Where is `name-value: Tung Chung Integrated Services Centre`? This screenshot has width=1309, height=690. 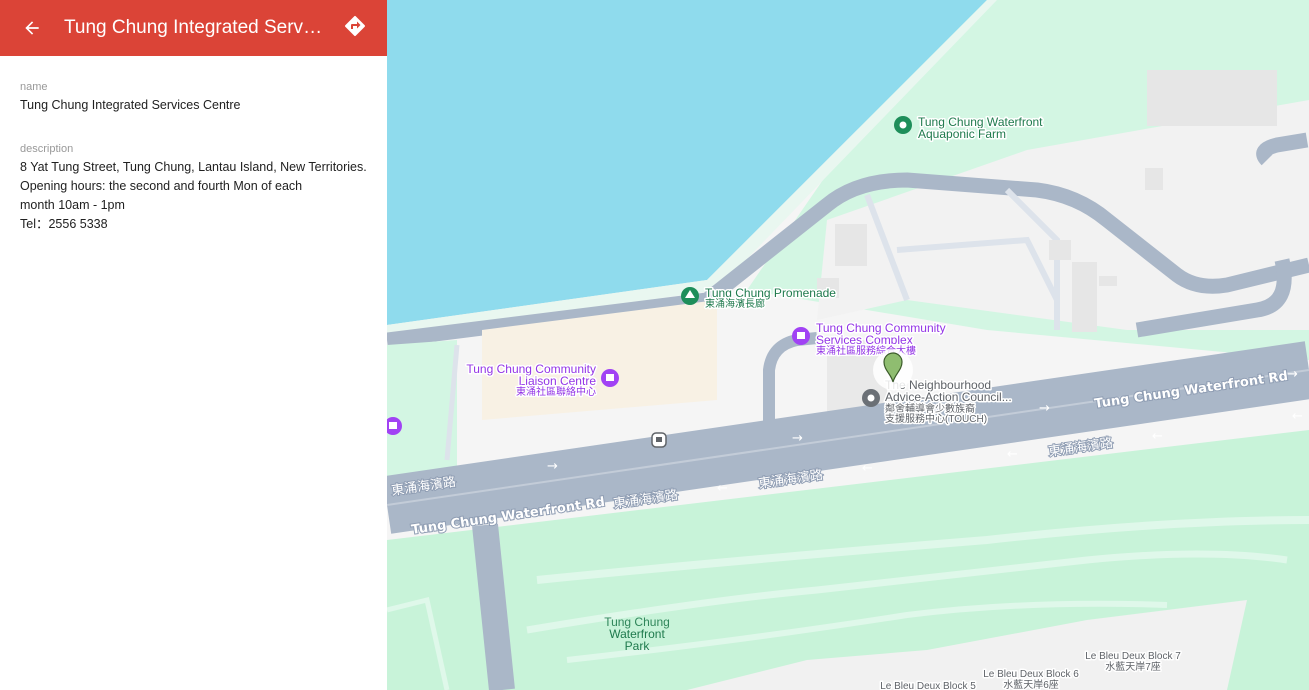 name-value: Tung Chung Integrated Services Centre is located at coordinates (130, 105).